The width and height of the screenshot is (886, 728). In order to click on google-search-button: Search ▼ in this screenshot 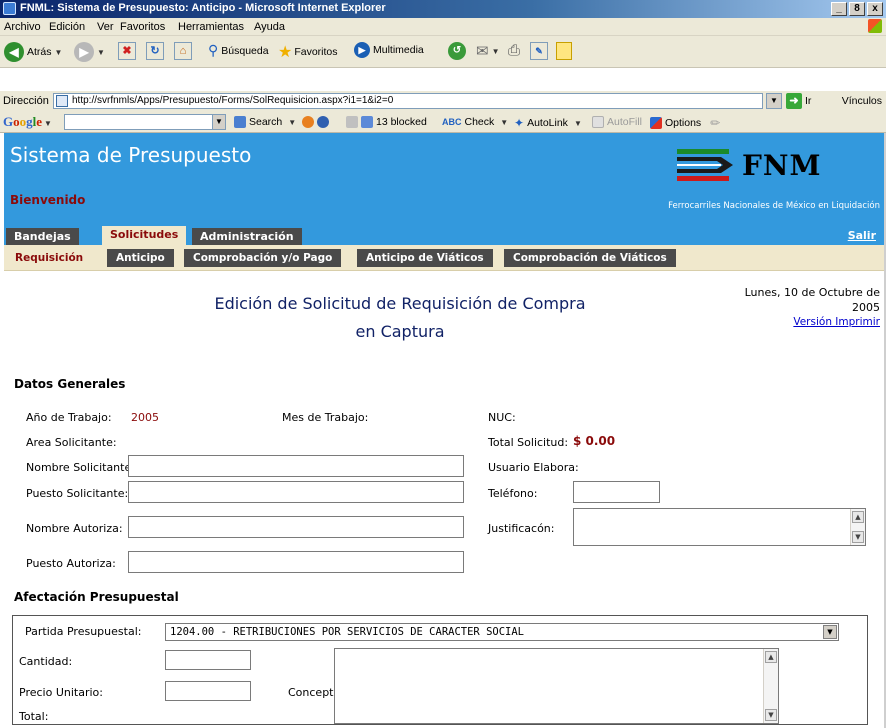, I will do `click(265, 122)`.